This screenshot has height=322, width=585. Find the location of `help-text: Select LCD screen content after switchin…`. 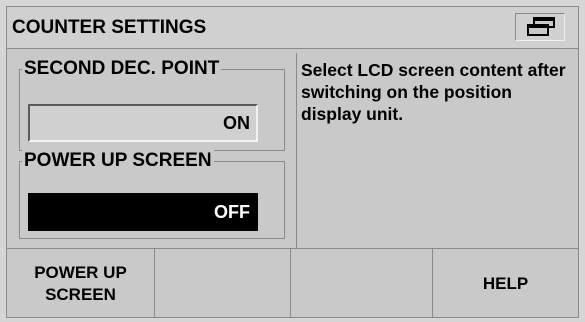

help-text: Select LCD screen content after switchin… is located at coordinates (433, 92).